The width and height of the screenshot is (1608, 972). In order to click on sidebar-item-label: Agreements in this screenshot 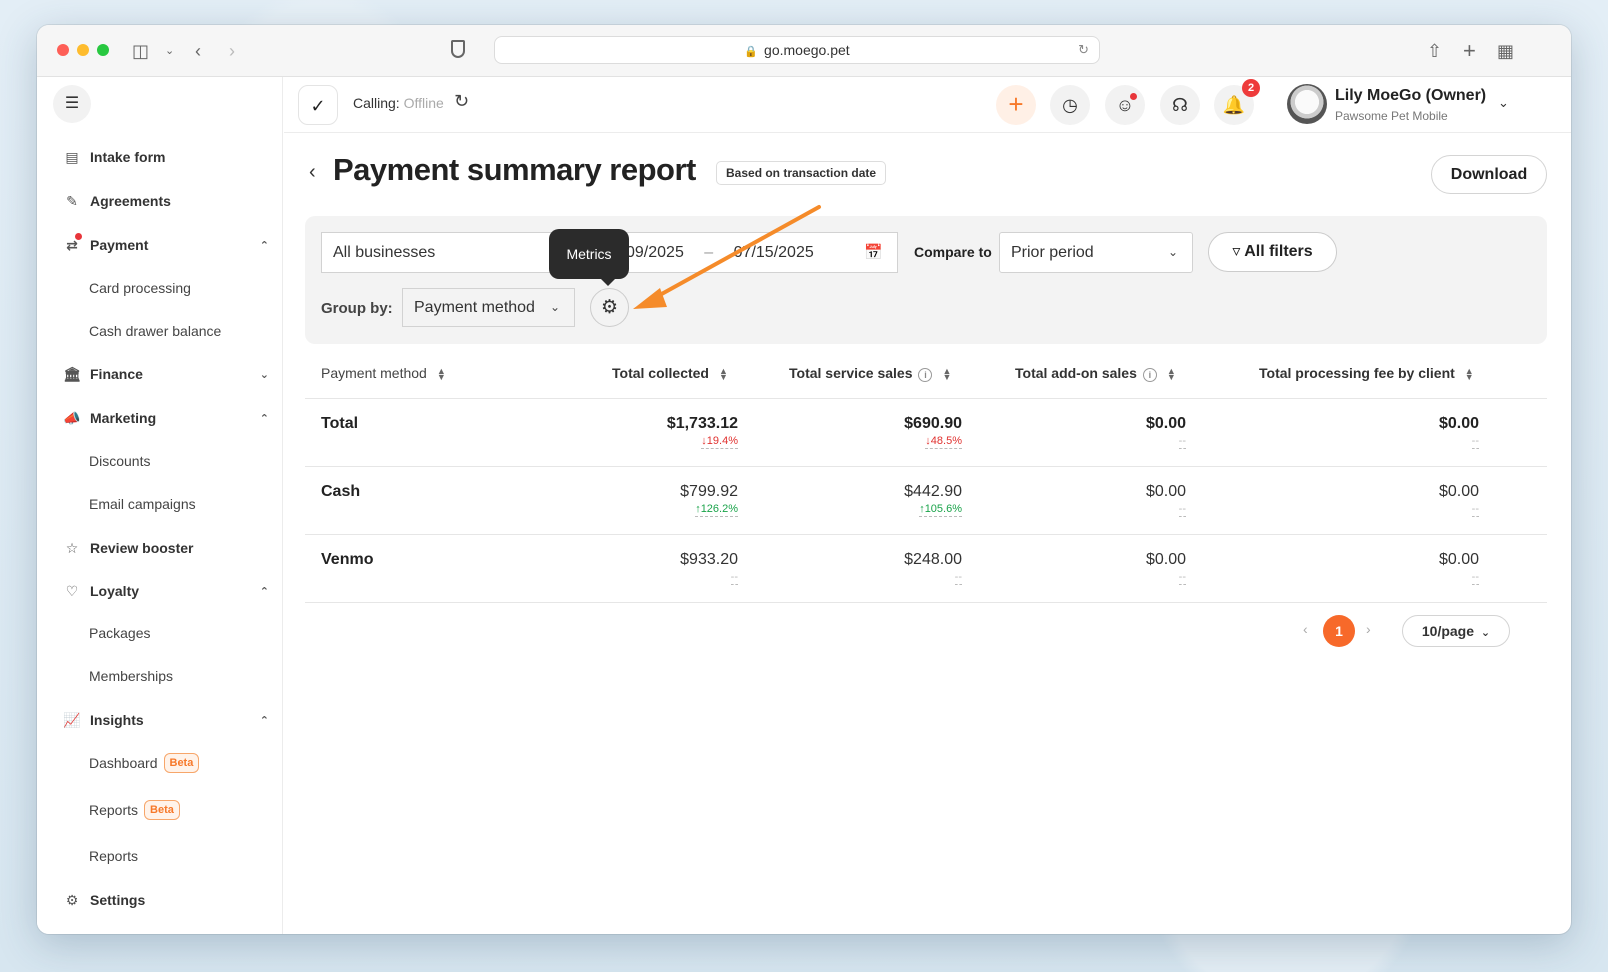, I will do `click(130, 201)`.